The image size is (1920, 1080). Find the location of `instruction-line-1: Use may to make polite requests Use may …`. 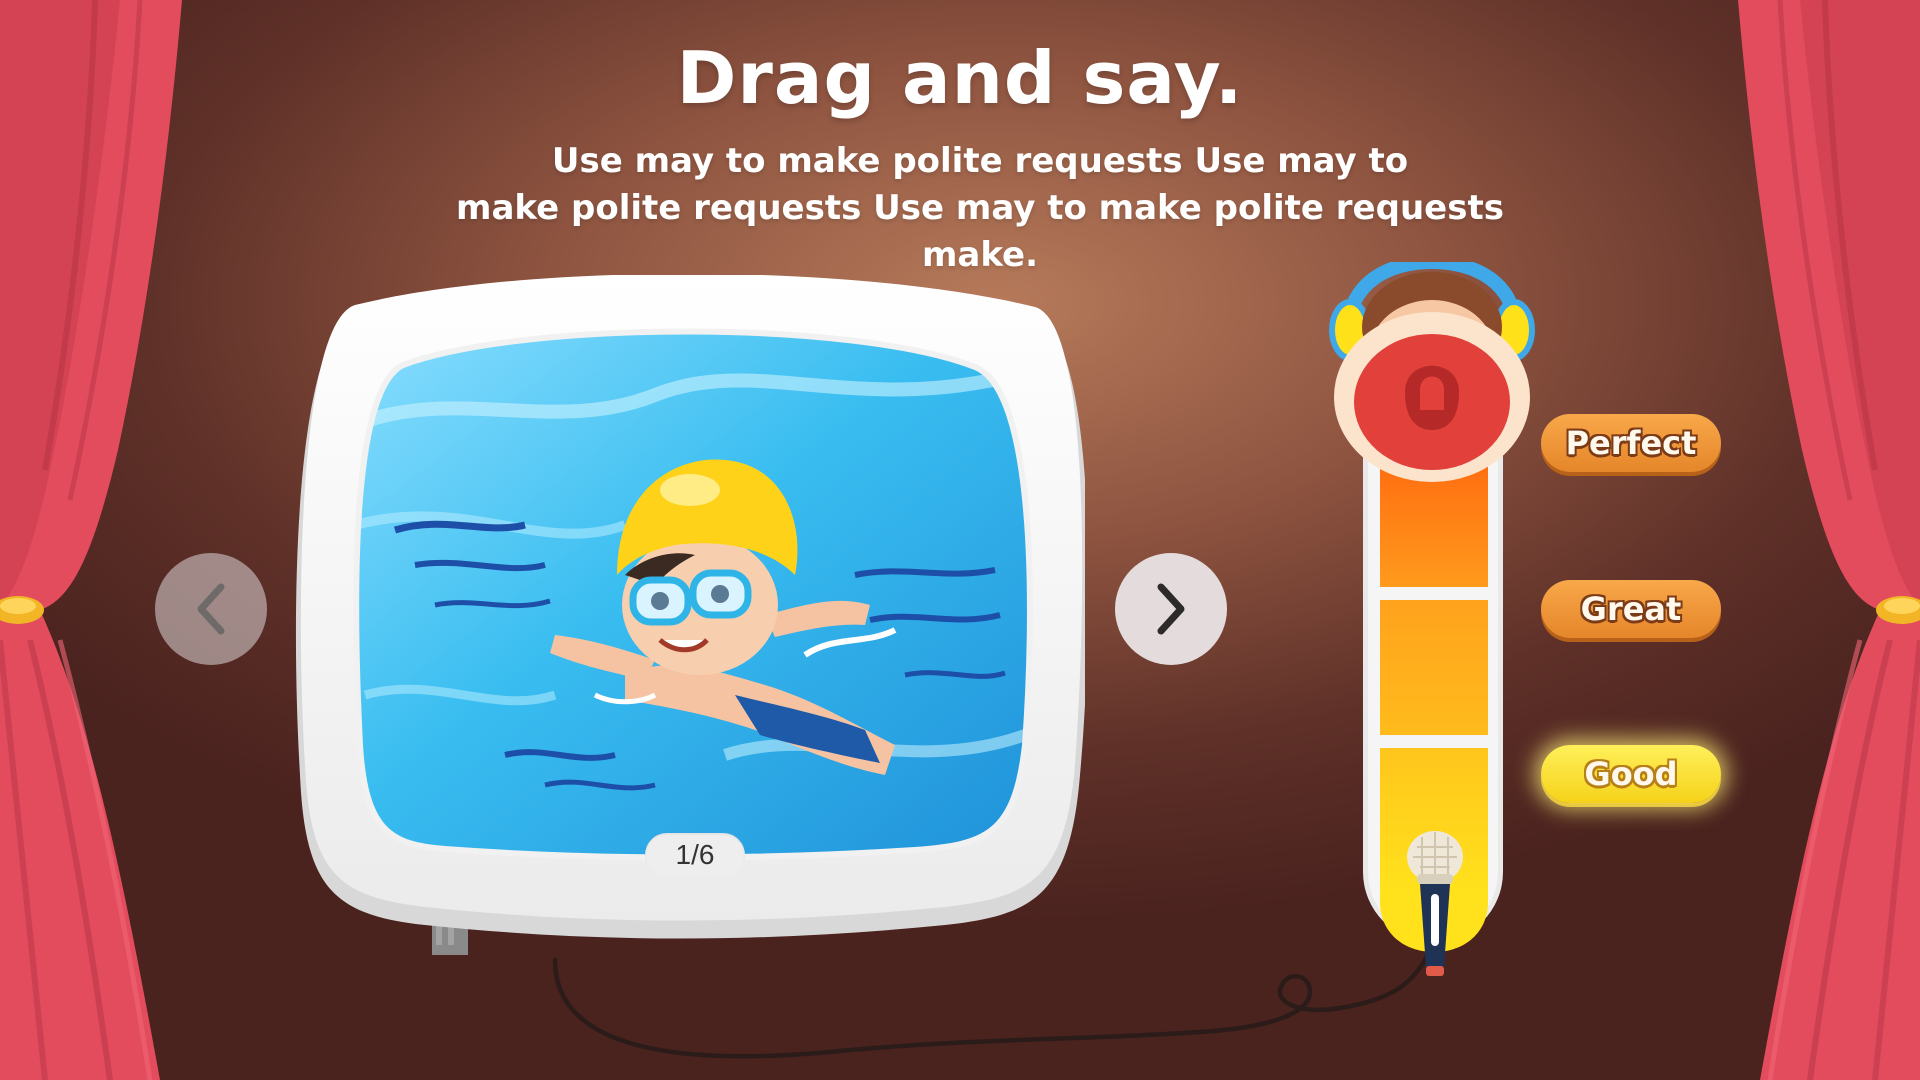

instruction-line-1: Use may to make polite requests Use may … is located at coordinates (980, 161).